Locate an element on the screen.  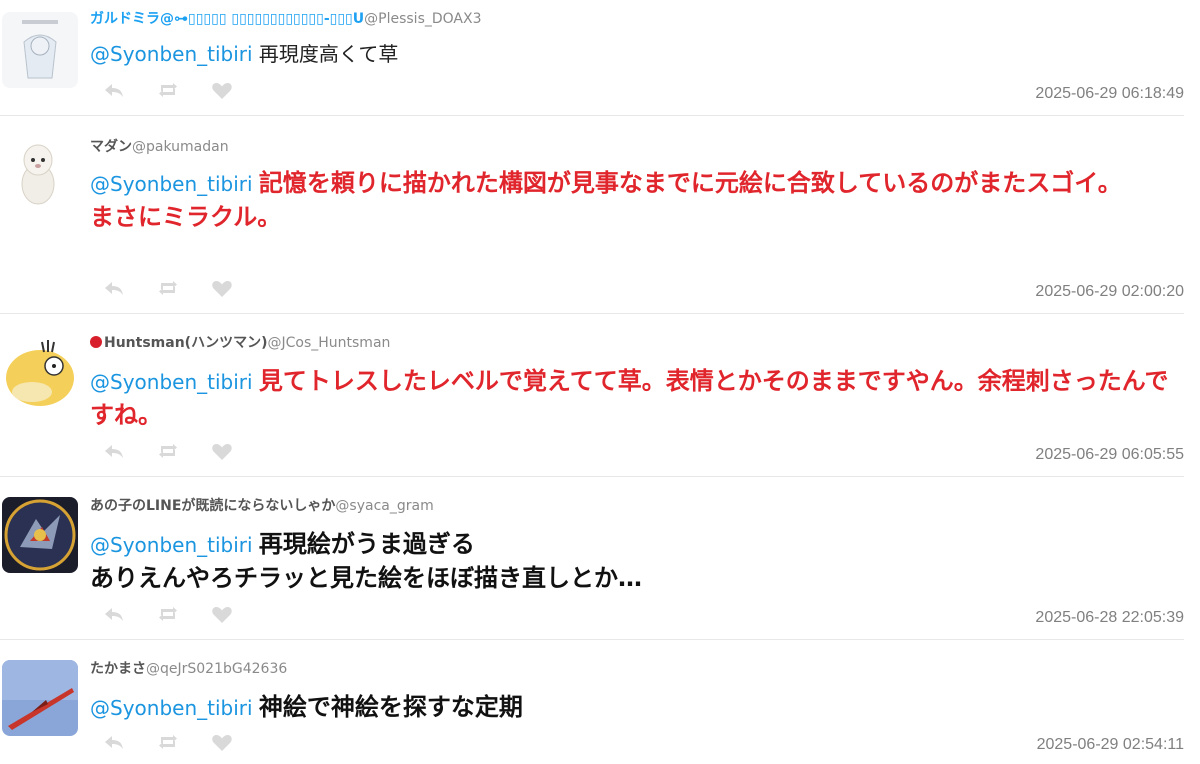
tweet-header: マダン@pakumadan is located at coordinates (159, 146).